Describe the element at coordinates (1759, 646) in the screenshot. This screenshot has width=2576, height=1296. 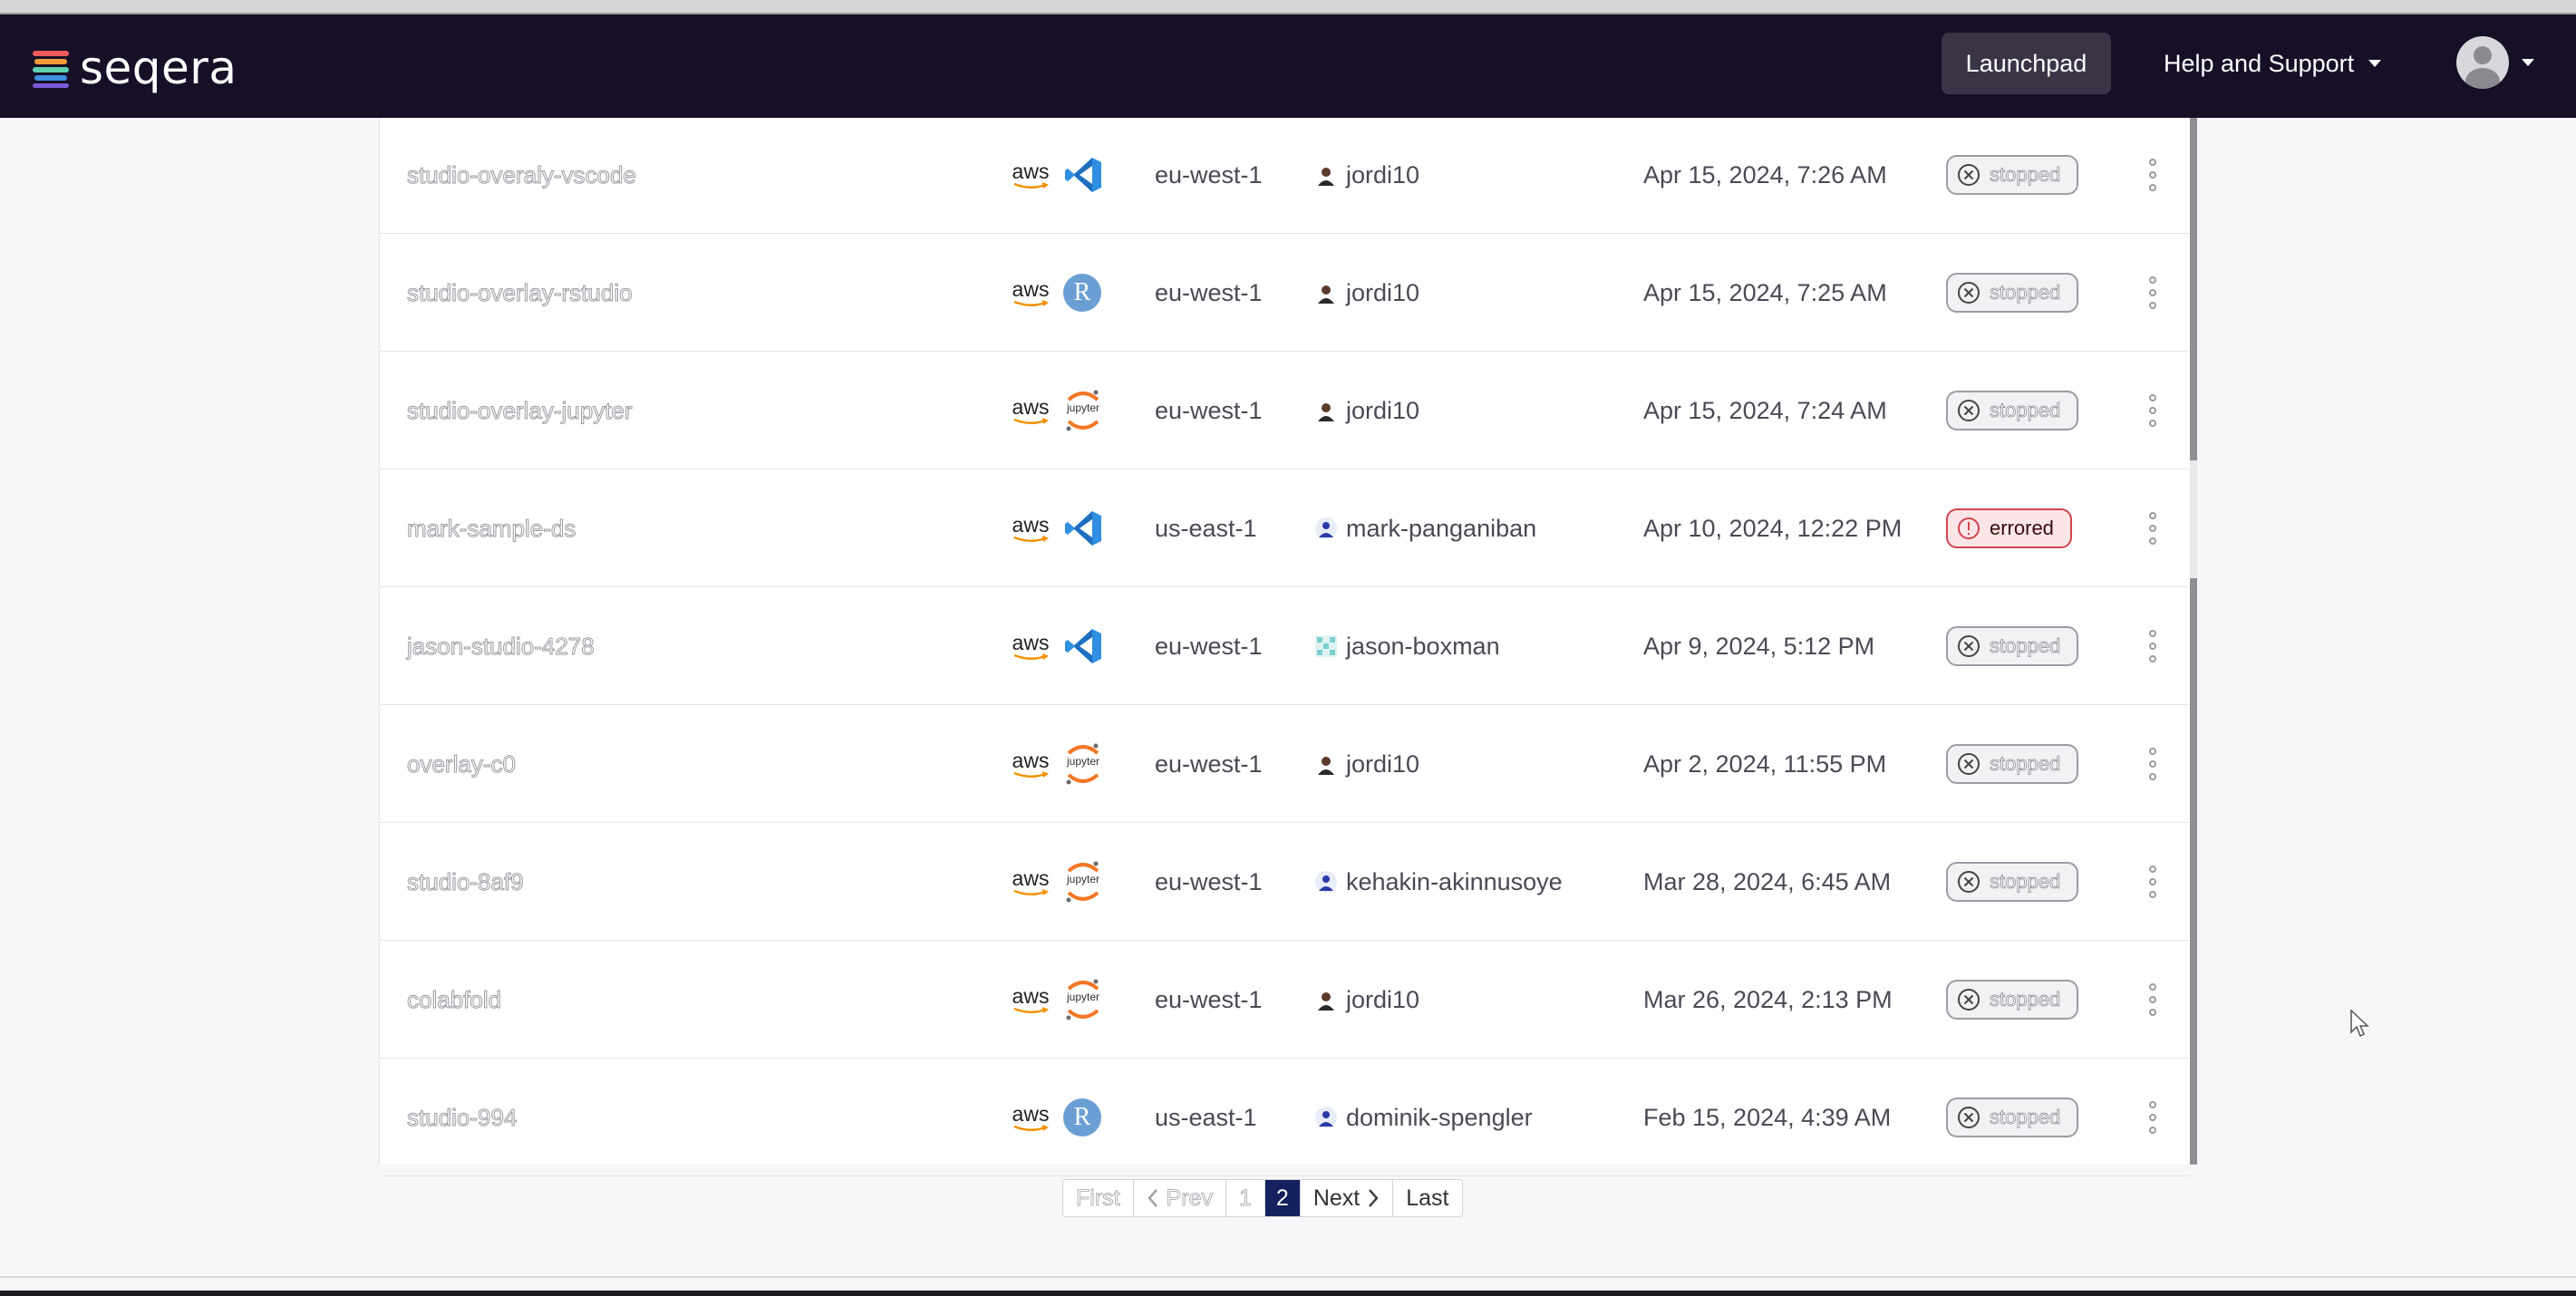
I see `created-date: Apr 9, 2024, 5:12 PM` at that location.